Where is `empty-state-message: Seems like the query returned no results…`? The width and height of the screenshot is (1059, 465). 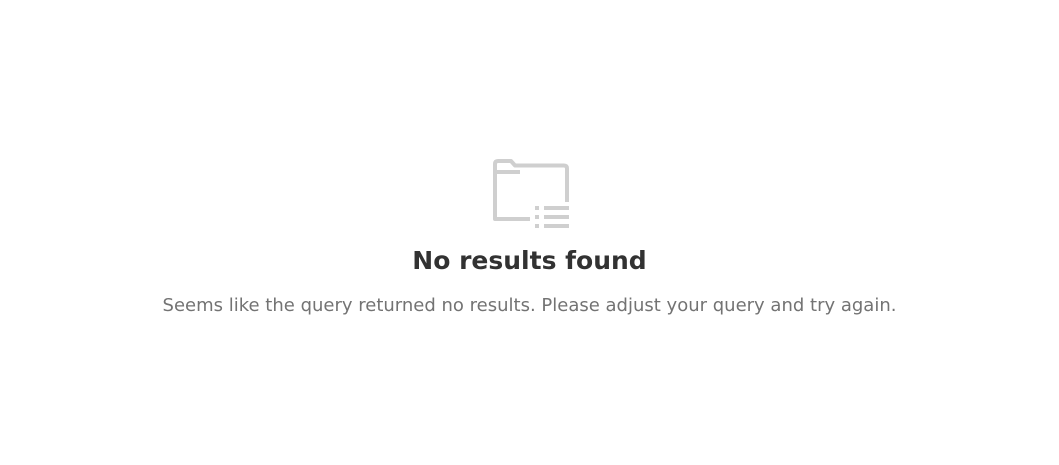
empty-state-message: Seems like the query returned no results… is located at coordinates (529, 305).